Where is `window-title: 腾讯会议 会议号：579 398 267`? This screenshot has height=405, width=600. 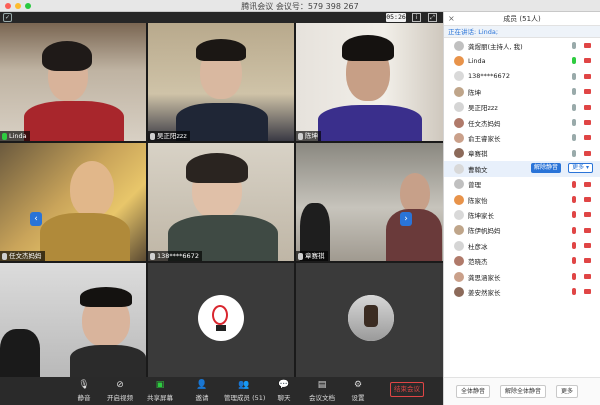
window-title: 腾讯会议 会议号：579 398 267 is located at coordinates (300, 6).